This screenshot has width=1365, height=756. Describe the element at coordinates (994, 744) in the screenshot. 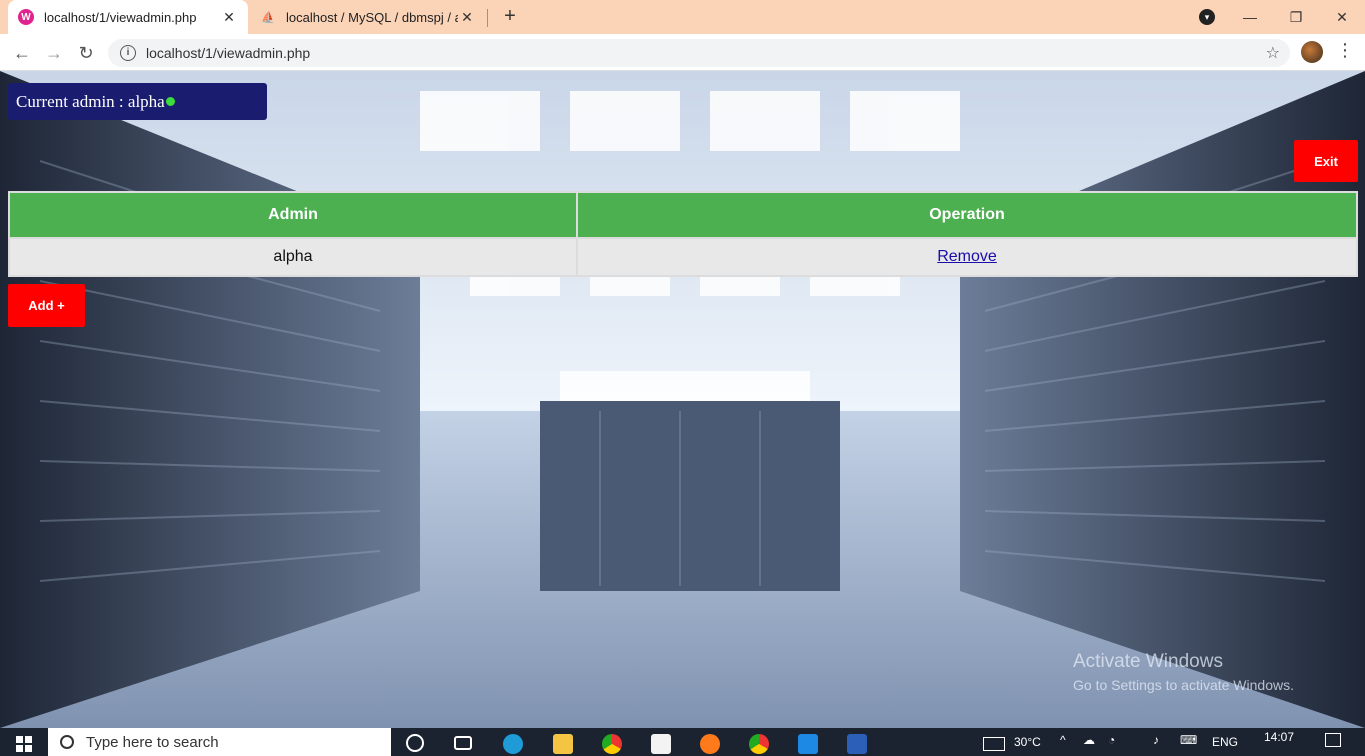

I see `weather-icon` at that location.